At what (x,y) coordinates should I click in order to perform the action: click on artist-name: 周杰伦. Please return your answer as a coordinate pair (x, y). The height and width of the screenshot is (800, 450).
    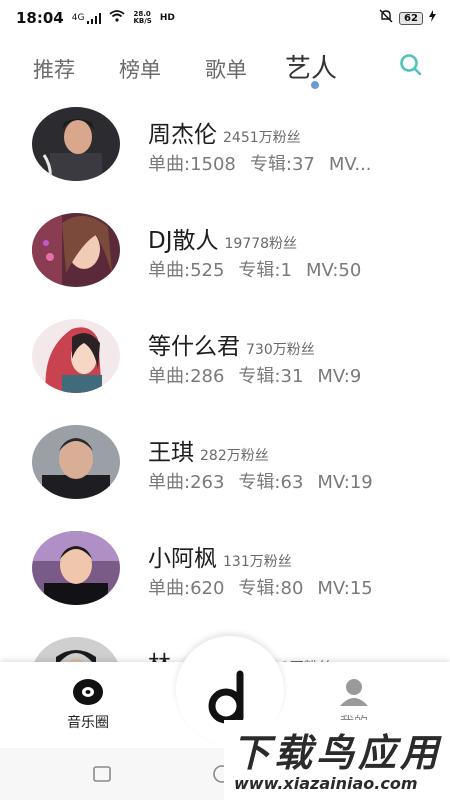
    Looking at the image, I should click on (182, 135).